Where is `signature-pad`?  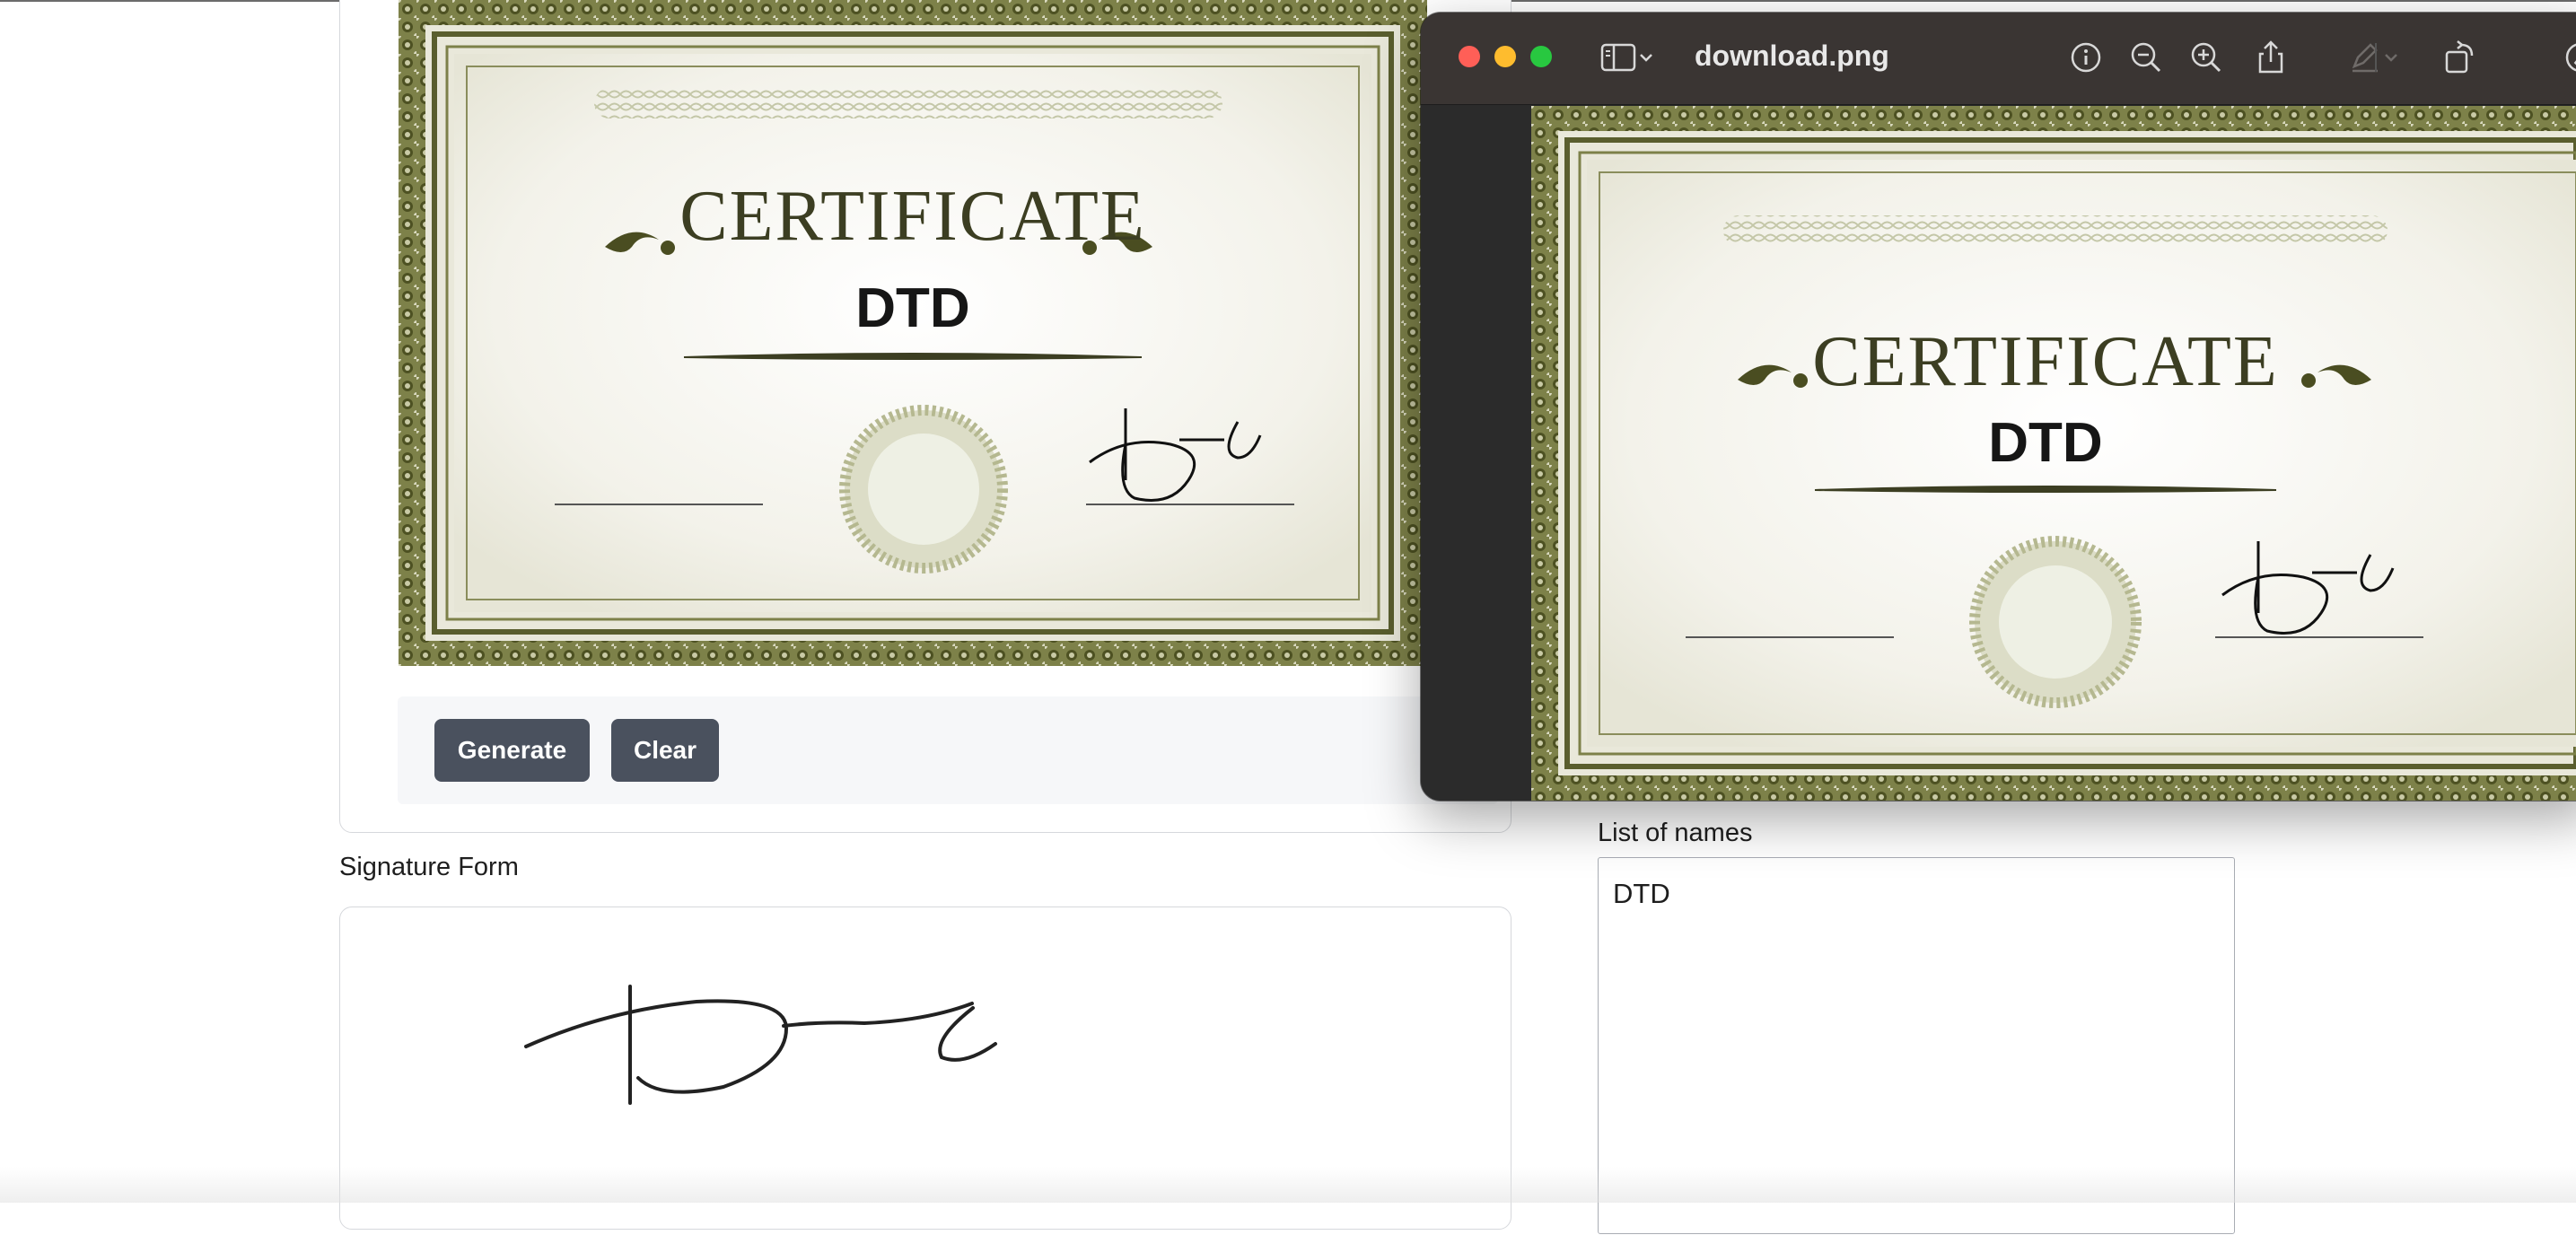 signature-pad is located at coordinates (925, 1068).